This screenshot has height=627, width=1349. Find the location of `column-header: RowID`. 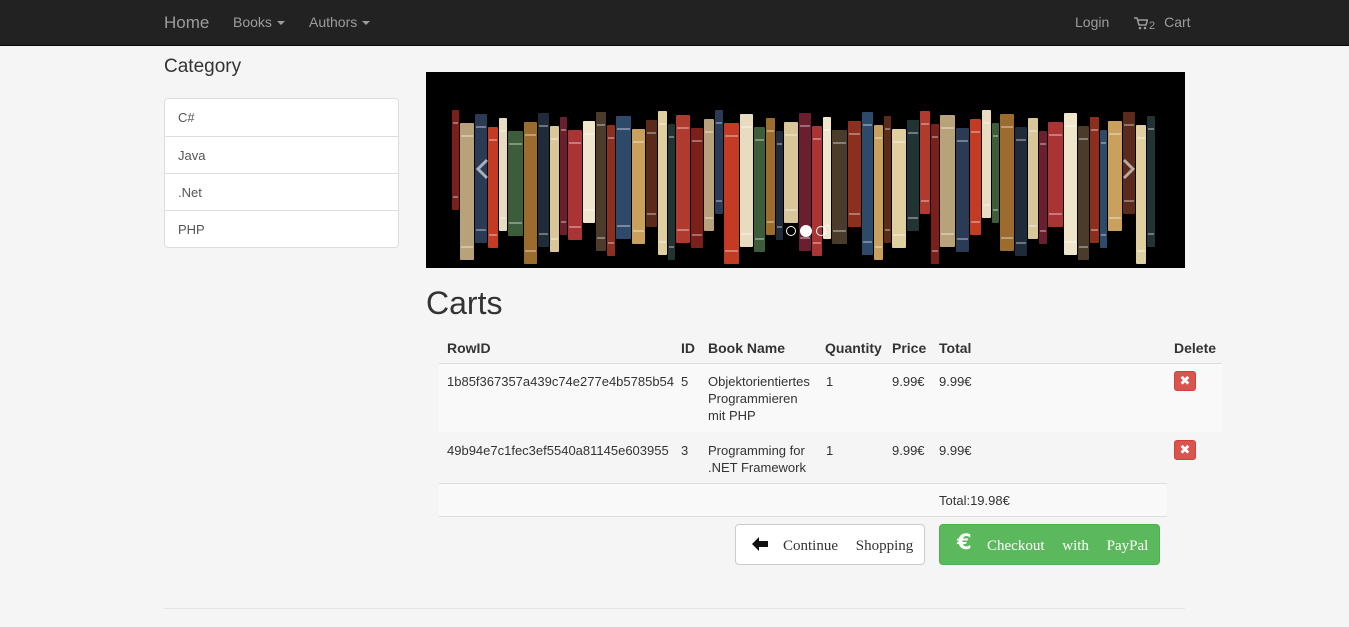

column-header: RowID is located at coordinates (469, 348).